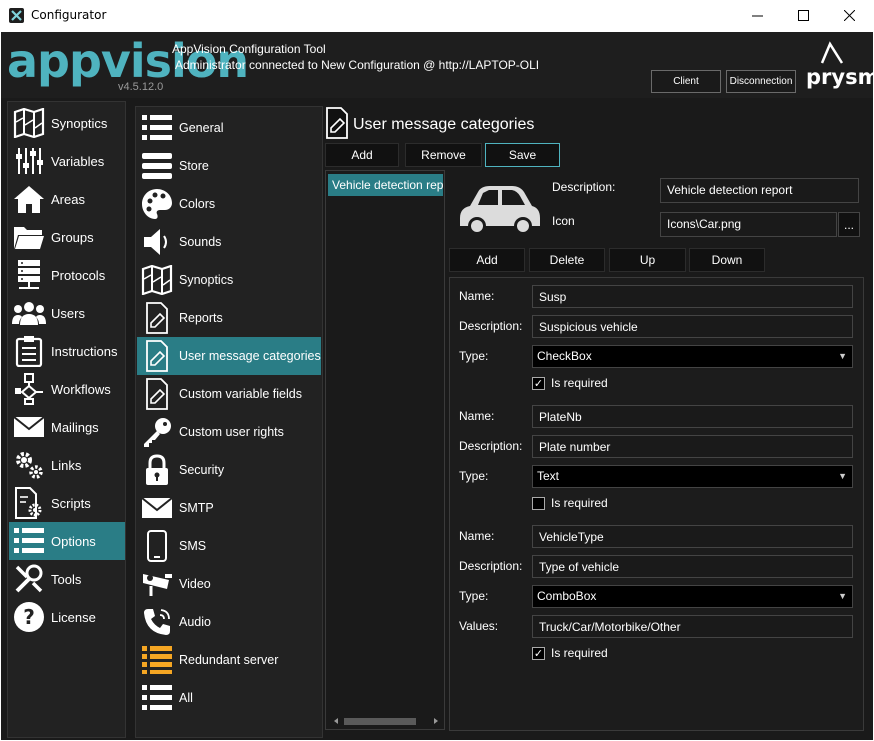 The height and width of the screenshot is (741, 874). Describe the element at coordinates (229, 508) in the screenshot. I see `options-item-smtp: SMTP` at that location.